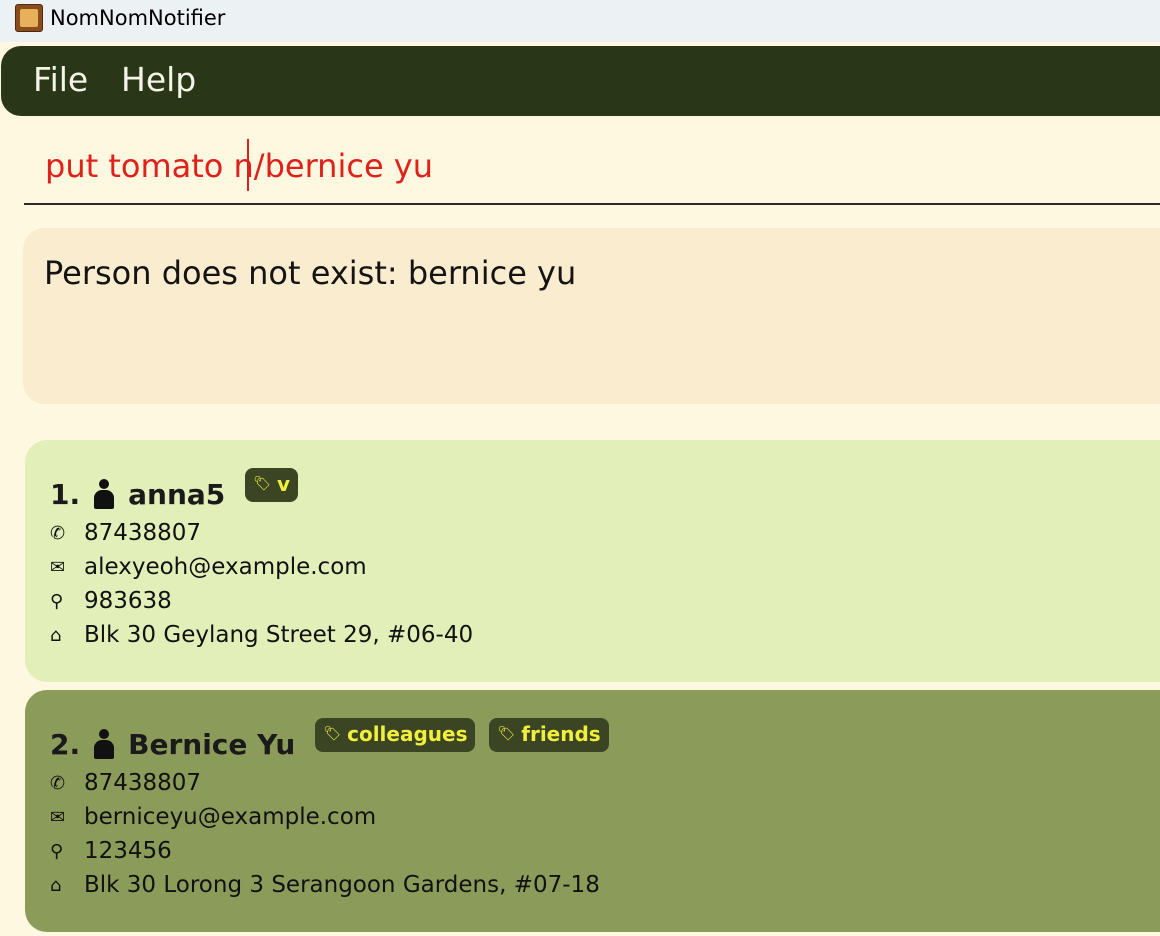  Describe the element at coordinates (279, 635) in the screenshot. I see `address-value: Blk 30 Geylang Street 29, #06-40` at that location.